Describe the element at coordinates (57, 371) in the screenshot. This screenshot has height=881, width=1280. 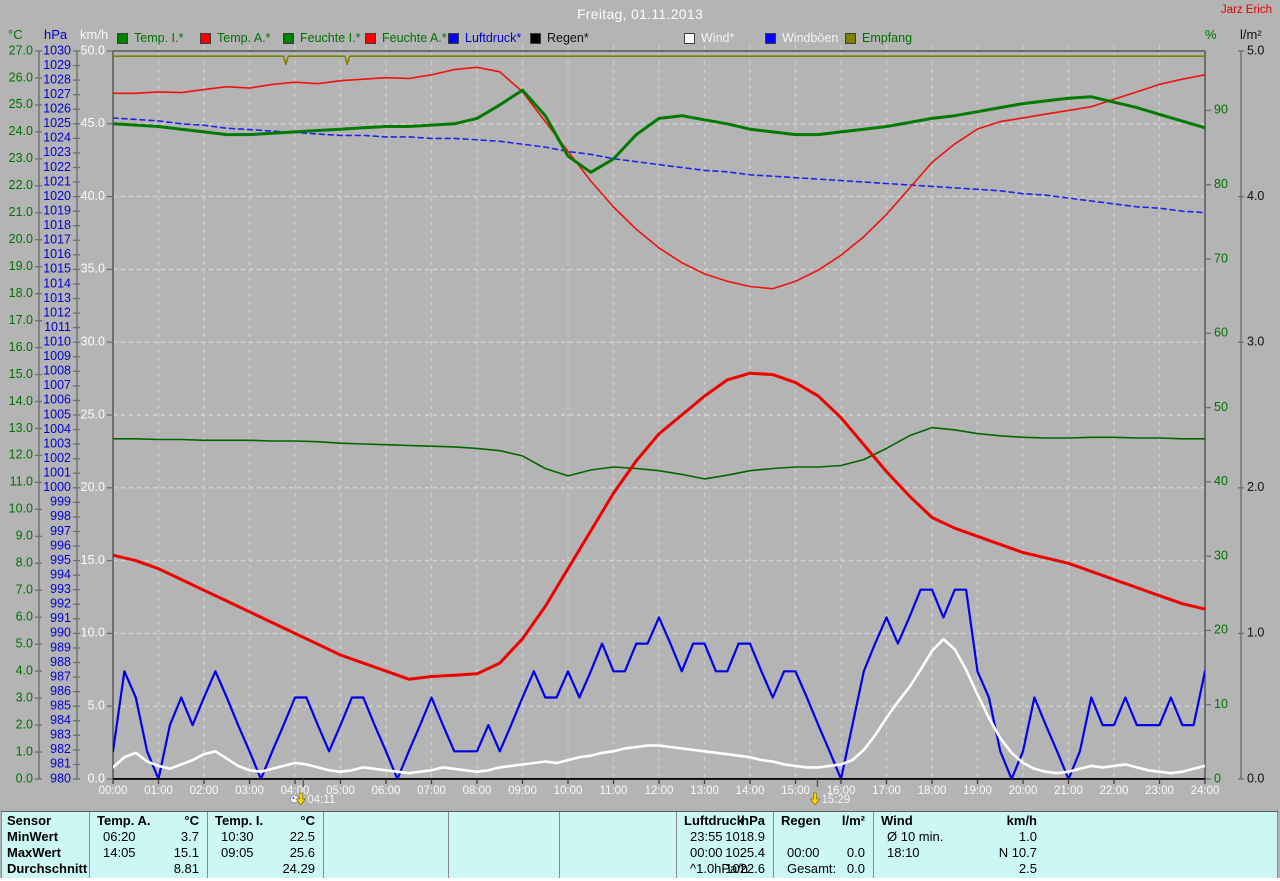
I see `axis-tick-label: 1008` at that location.